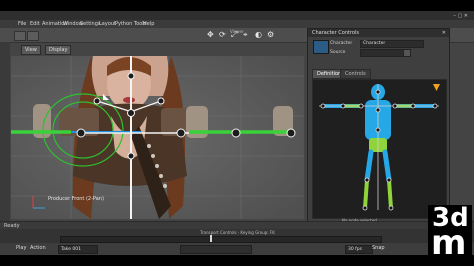  Describe the element at coordinates (444, 33) in the screenshot. I see `close-icon: ✕` at that location.